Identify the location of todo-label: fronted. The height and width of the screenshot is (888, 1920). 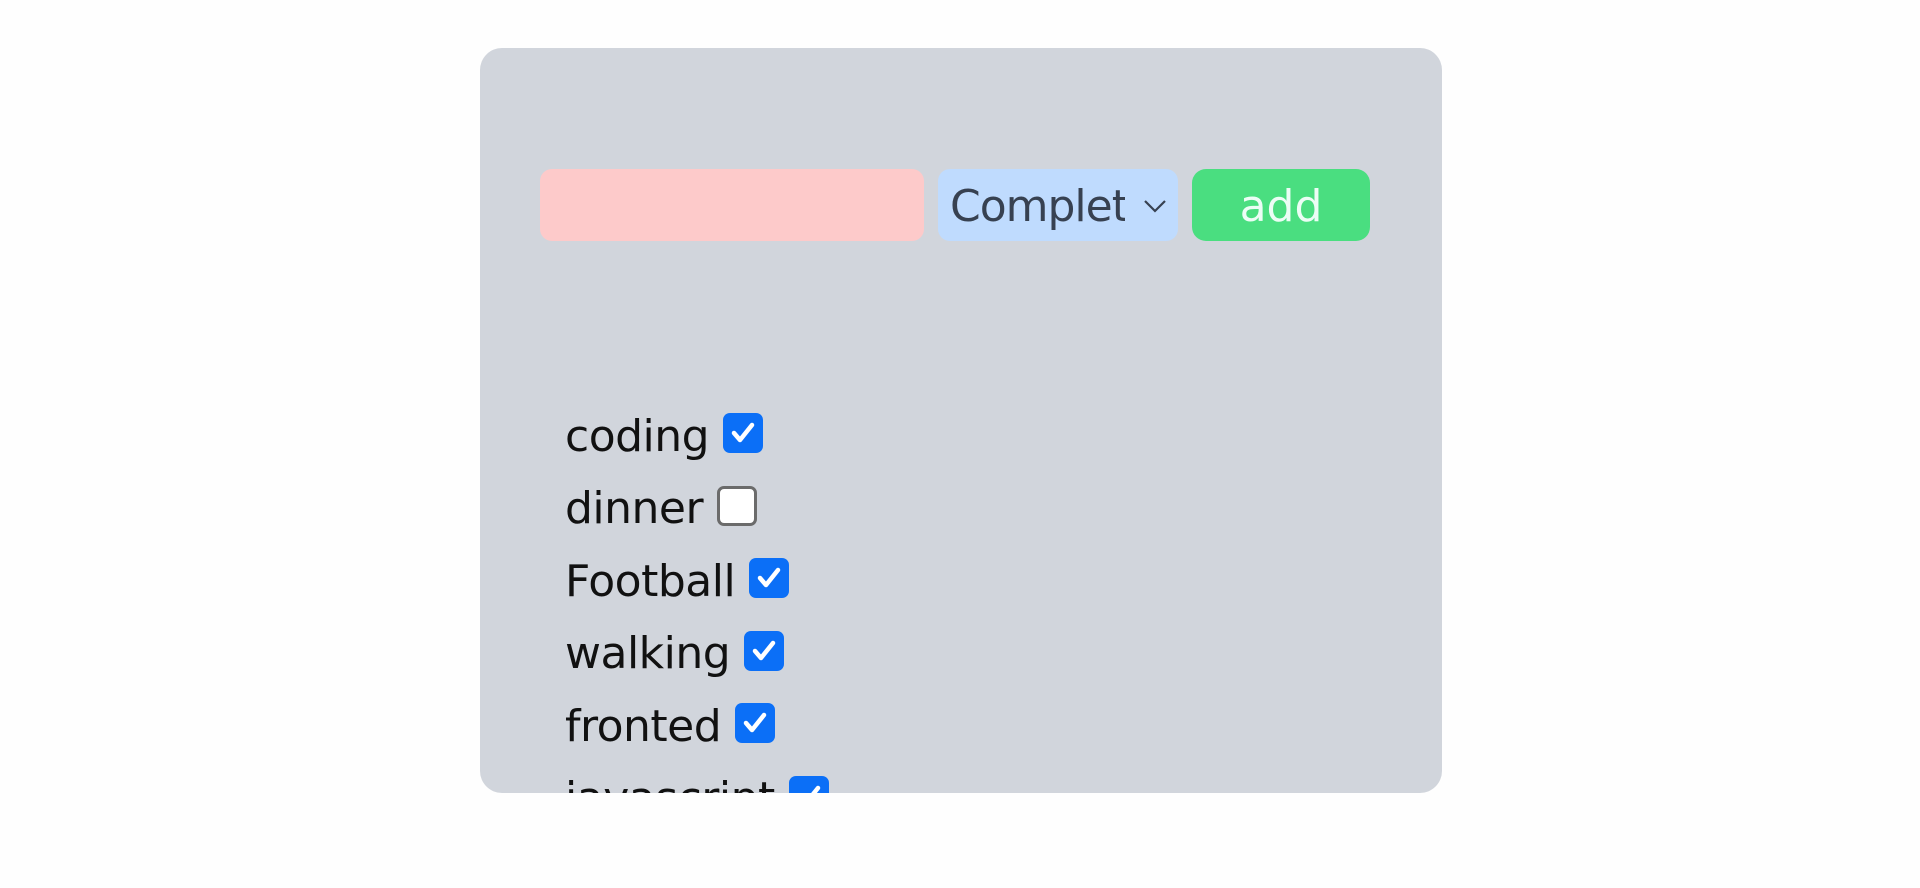
(643, 726).